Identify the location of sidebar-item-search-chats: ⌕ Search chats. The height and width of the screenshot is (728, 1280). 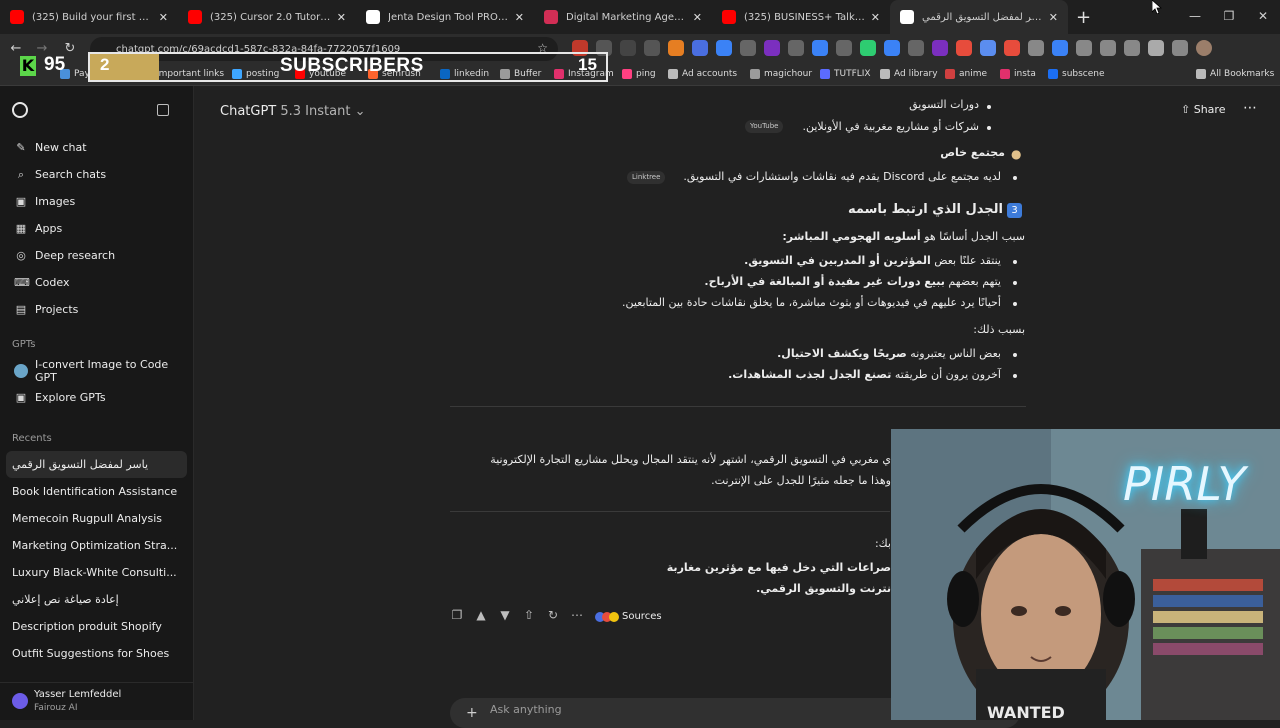
(96, 174).